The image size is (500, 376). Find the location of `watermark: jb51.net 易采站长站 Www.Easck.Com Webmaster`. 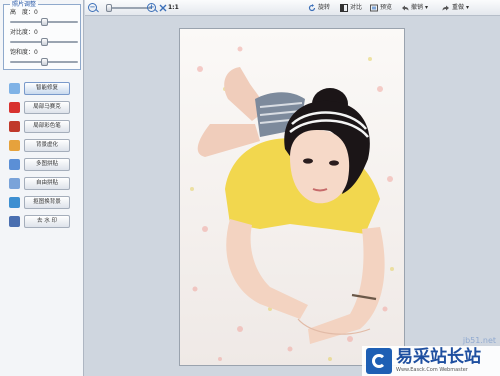

watermark: jb51.net 易采站长站 Www.Easck.Com Webmaster is located at coordinates (431, 356).